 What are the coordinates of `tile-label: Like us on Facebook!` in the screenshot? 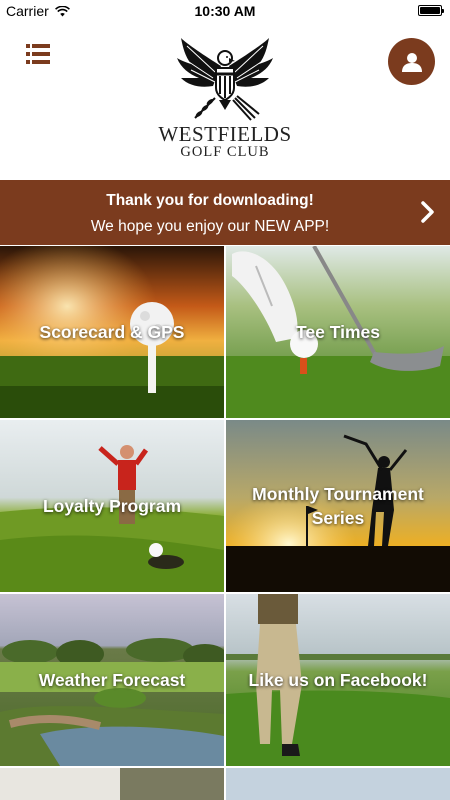 It's located at (338, 680).